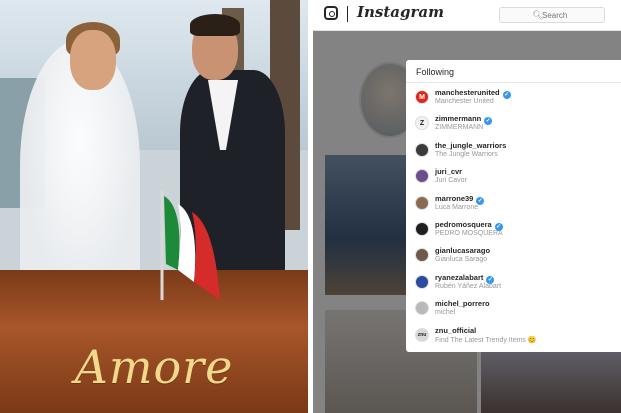  I want to click on boat-caption: Amore, so click(154, 367).